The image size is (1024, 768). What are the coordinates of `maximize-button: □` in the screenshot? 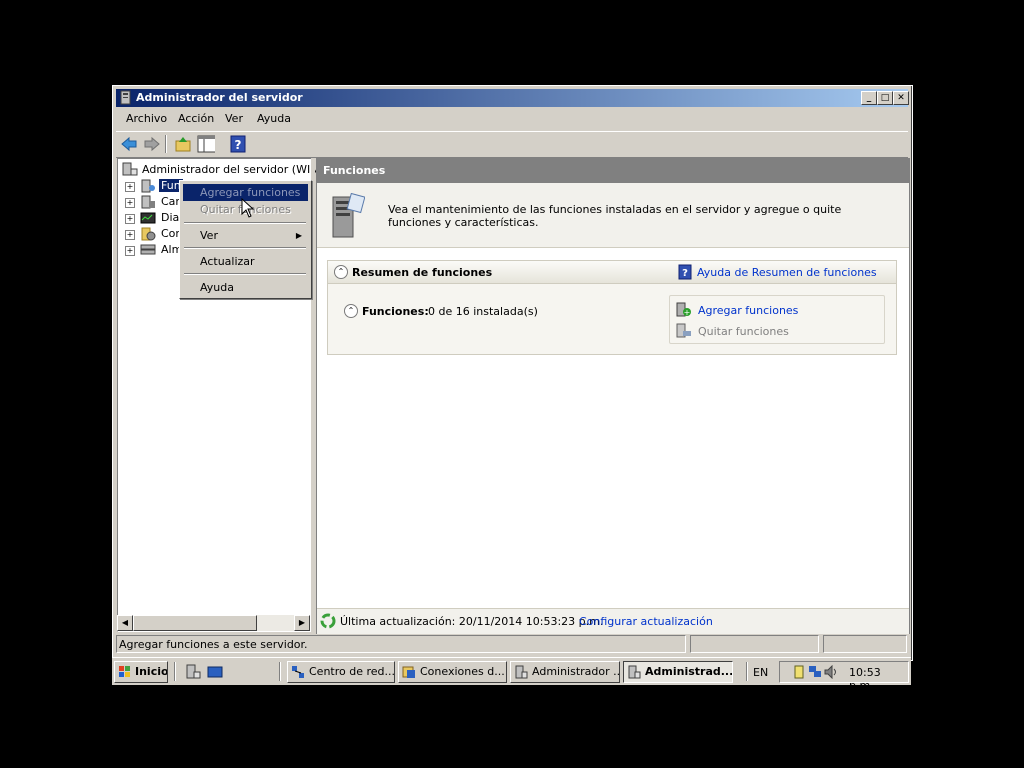 It's located at (885, 98).